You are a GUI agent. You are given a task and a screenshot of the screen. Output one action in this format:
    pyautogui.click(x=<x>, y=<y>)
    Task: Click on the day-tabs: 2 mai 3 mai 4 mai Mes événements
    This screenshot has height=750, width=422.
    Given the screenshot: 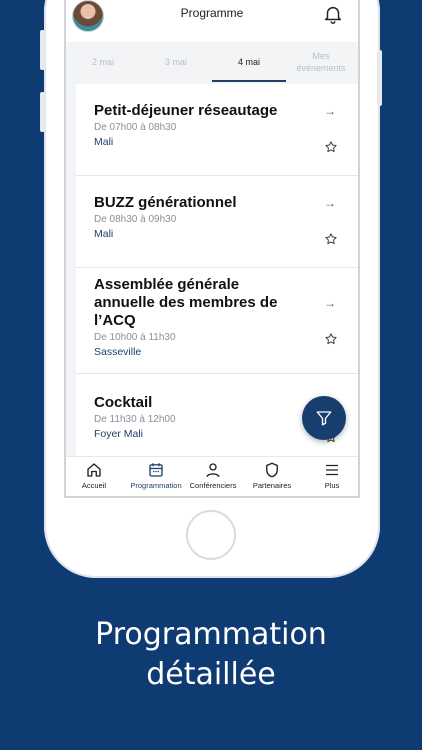 What is the action you would take?
    pyautogui.click(x=212, y=62)
    